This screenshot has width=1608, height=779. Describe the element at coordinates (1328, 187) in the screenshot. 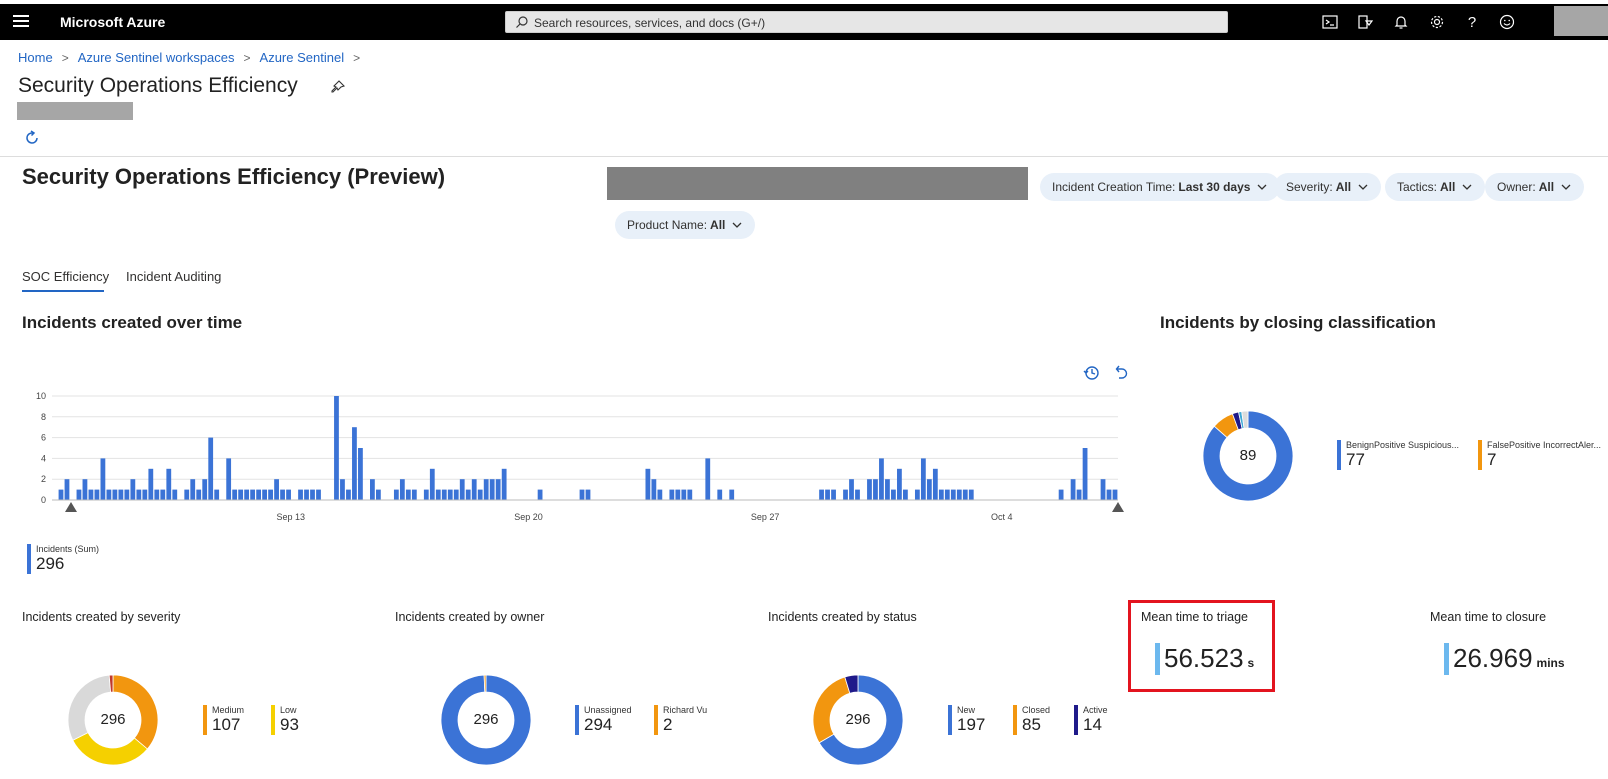

I see `filter-severity: Severity: All` at that location.